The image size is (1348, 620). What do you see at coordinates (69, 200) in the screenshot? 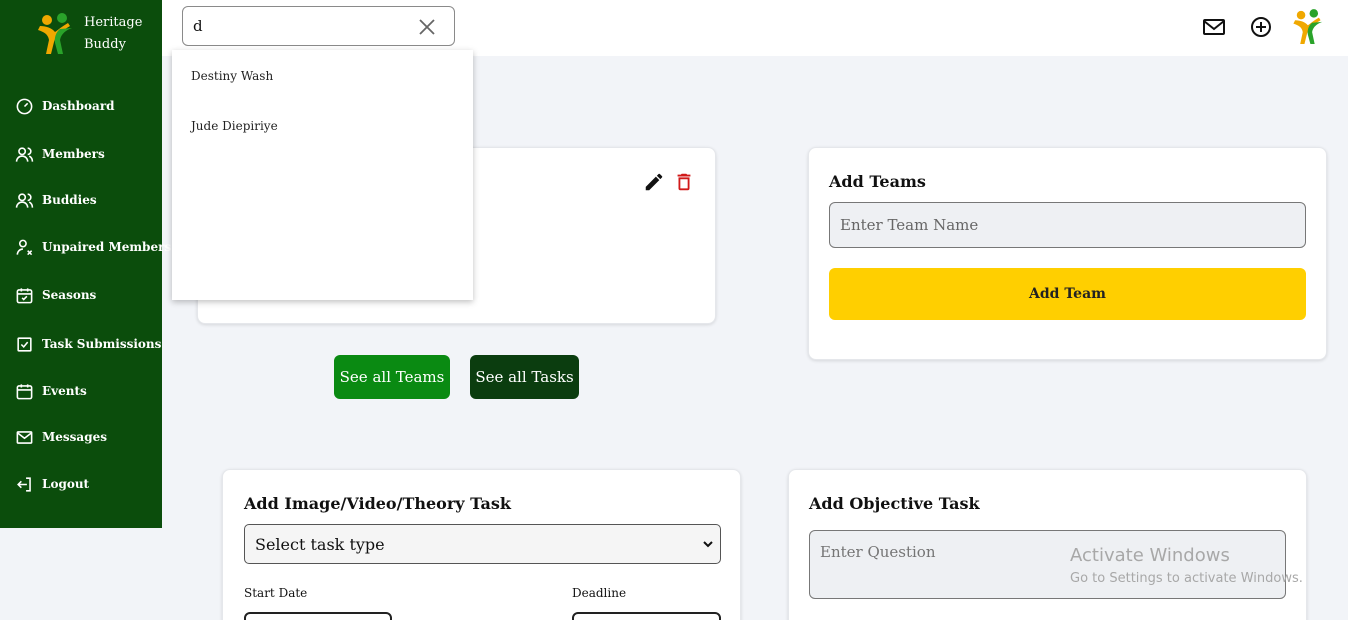
I see `sidebar-item-label: Buddies` at bounding box center [69, 200].